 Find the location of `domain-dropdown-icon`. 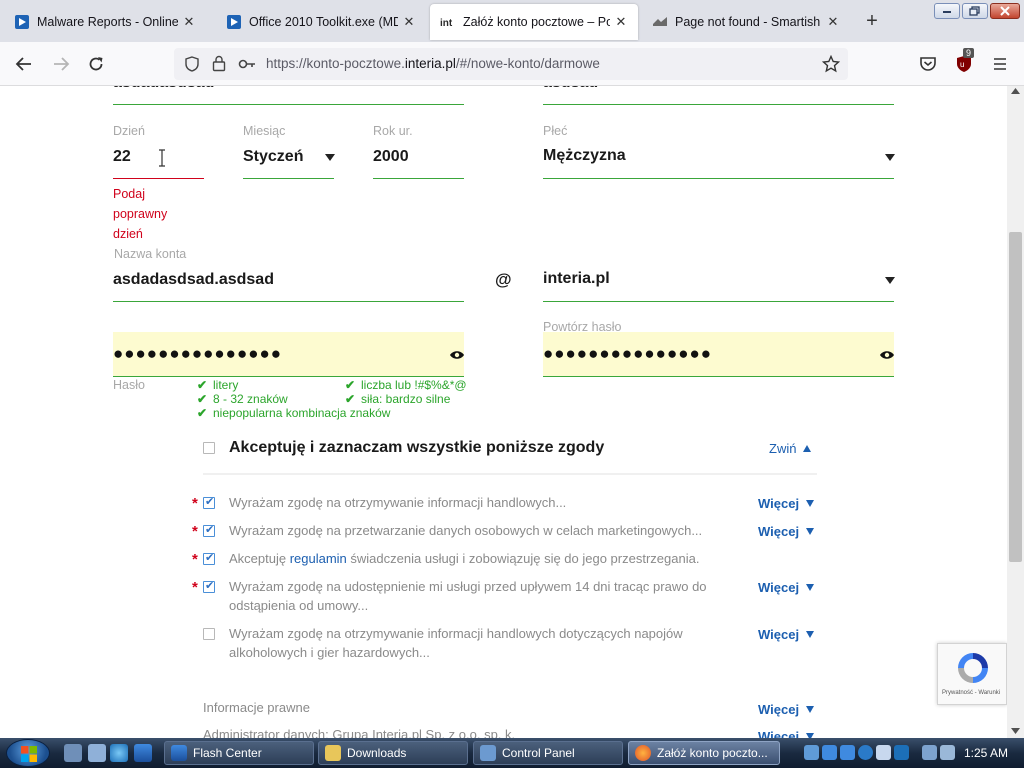

domain-dropdown-icon is located at coordinates (890, 280).